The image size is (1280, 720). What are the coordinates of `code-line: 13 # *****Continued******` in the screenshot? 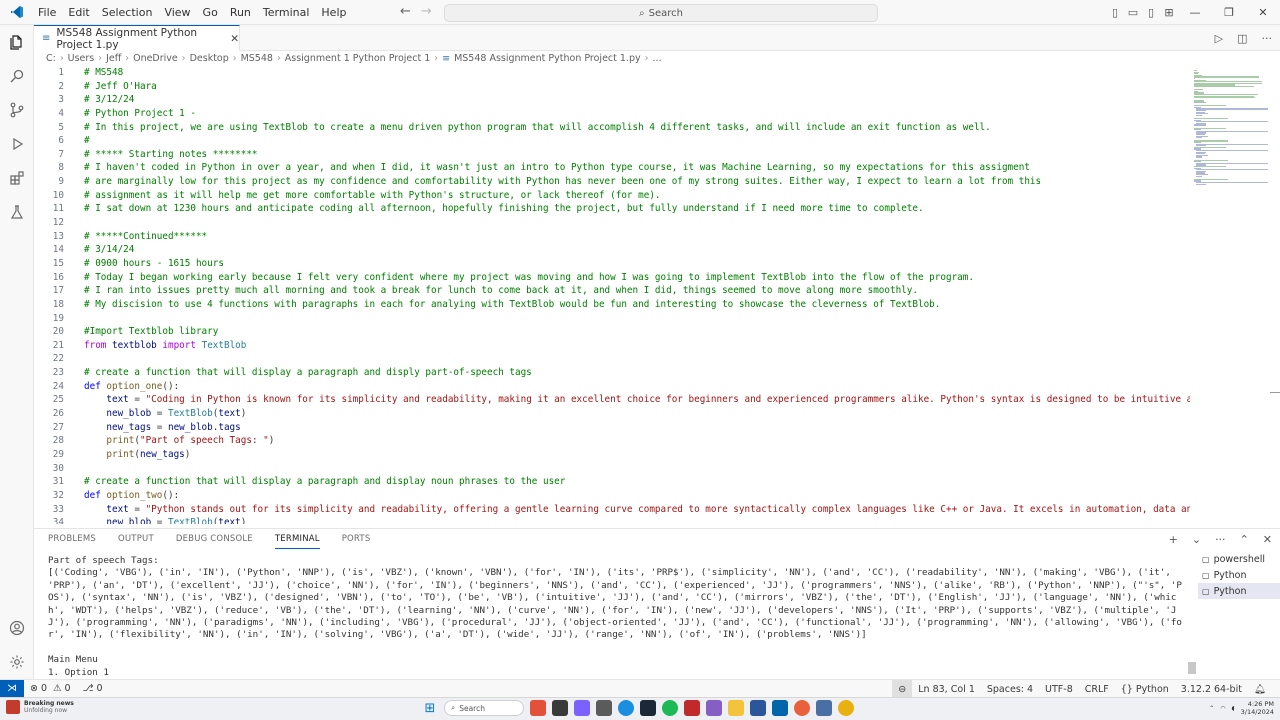 It's located at (612, 237).